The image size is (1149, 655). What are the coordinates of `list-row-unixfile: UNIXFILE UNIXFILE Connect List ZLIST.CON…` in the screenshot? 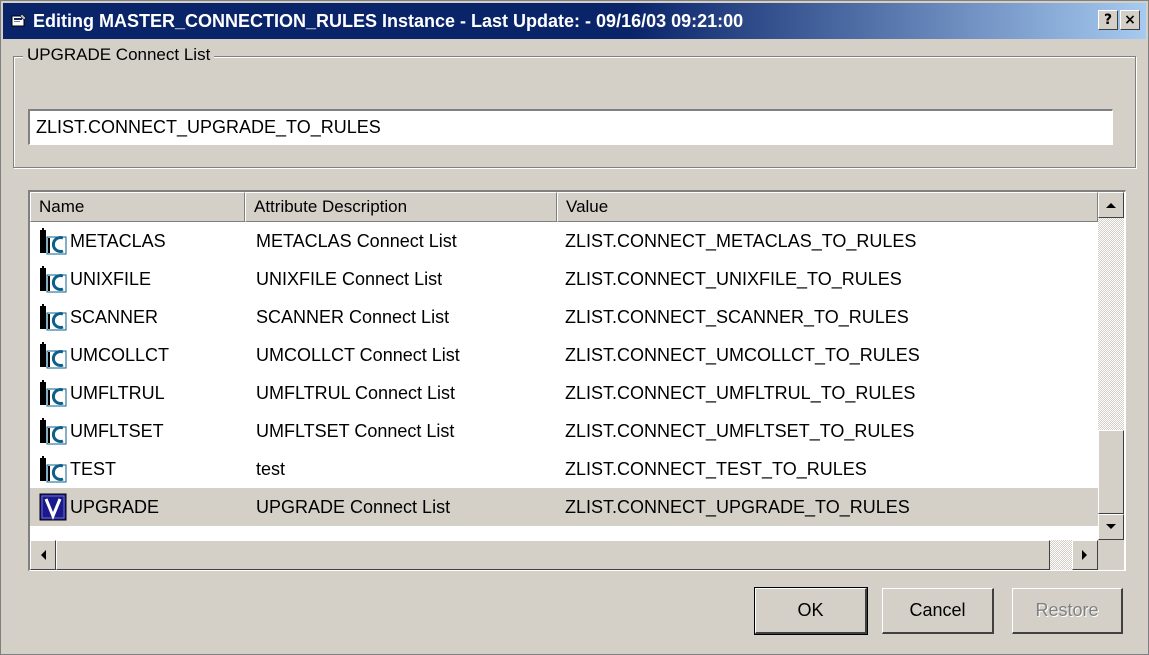 It's located at (564, 279).